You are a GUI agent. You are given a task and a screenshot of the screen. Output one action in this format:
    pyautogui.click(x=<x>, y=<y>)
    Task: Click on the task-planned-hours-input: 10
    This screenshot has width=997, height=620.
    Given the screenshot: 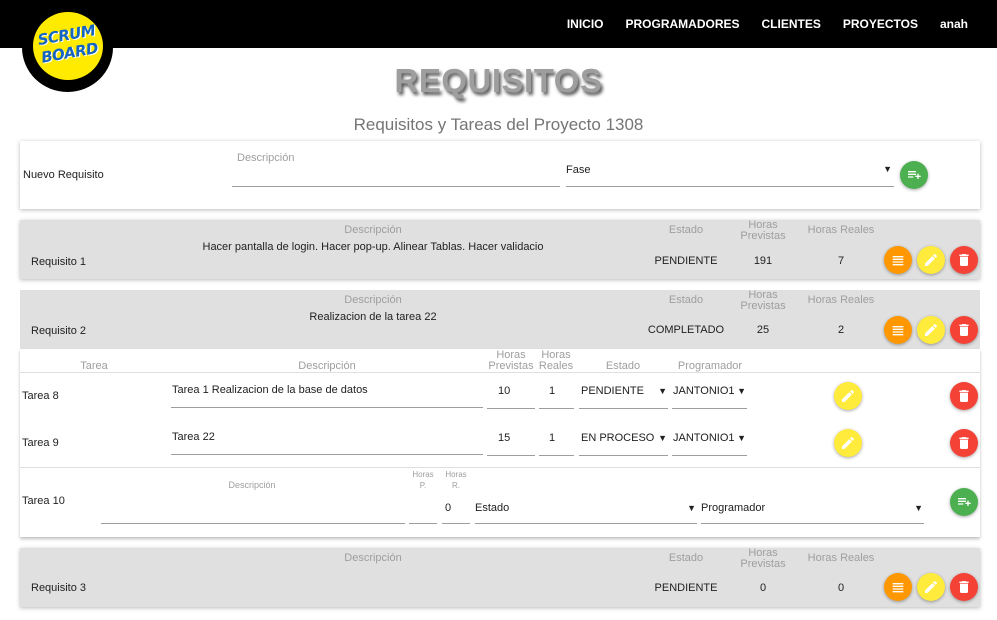 What is the action you would take?
    pyautogui.click(x=511, y=395)
    